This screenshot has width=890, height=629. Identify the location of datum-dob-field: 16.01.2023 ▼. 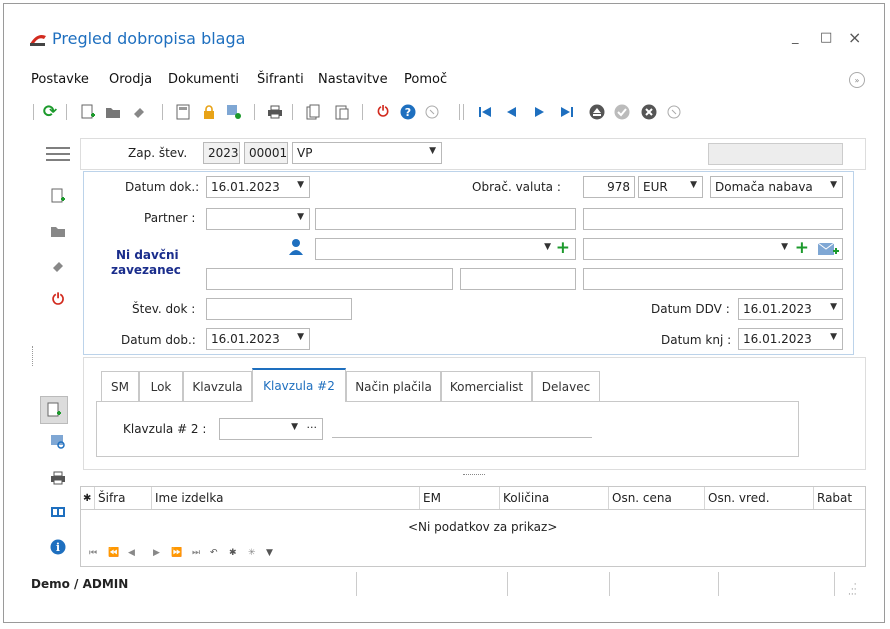
(258, 339).